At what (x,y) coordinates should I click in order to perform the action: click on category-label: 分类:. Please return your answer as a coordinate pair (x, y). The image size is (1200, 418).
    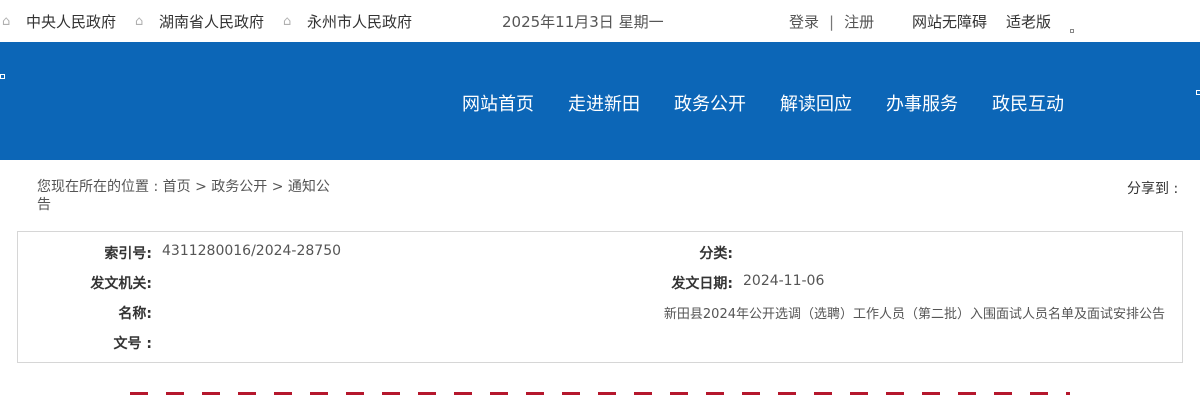
    Looking at the image, I should click on (716, 254).